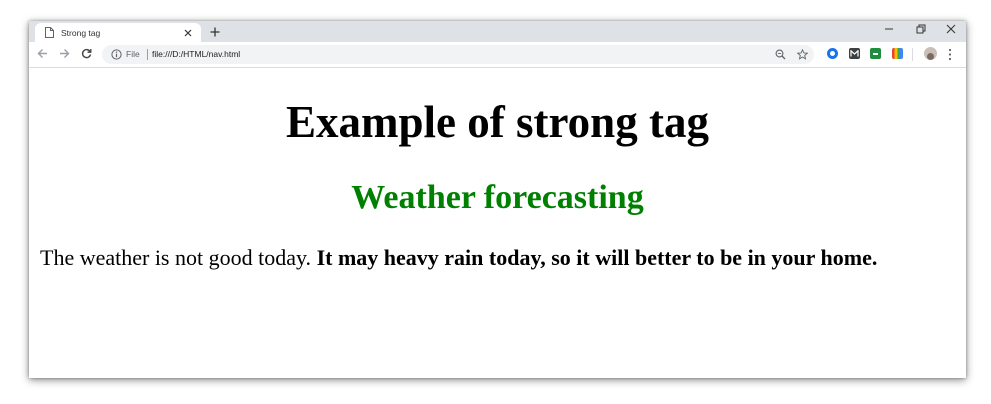 The height and width of the screenshot is (404, 991). I want to click on paragraph-normal-text: The weather is not good today., so click(178, 257).